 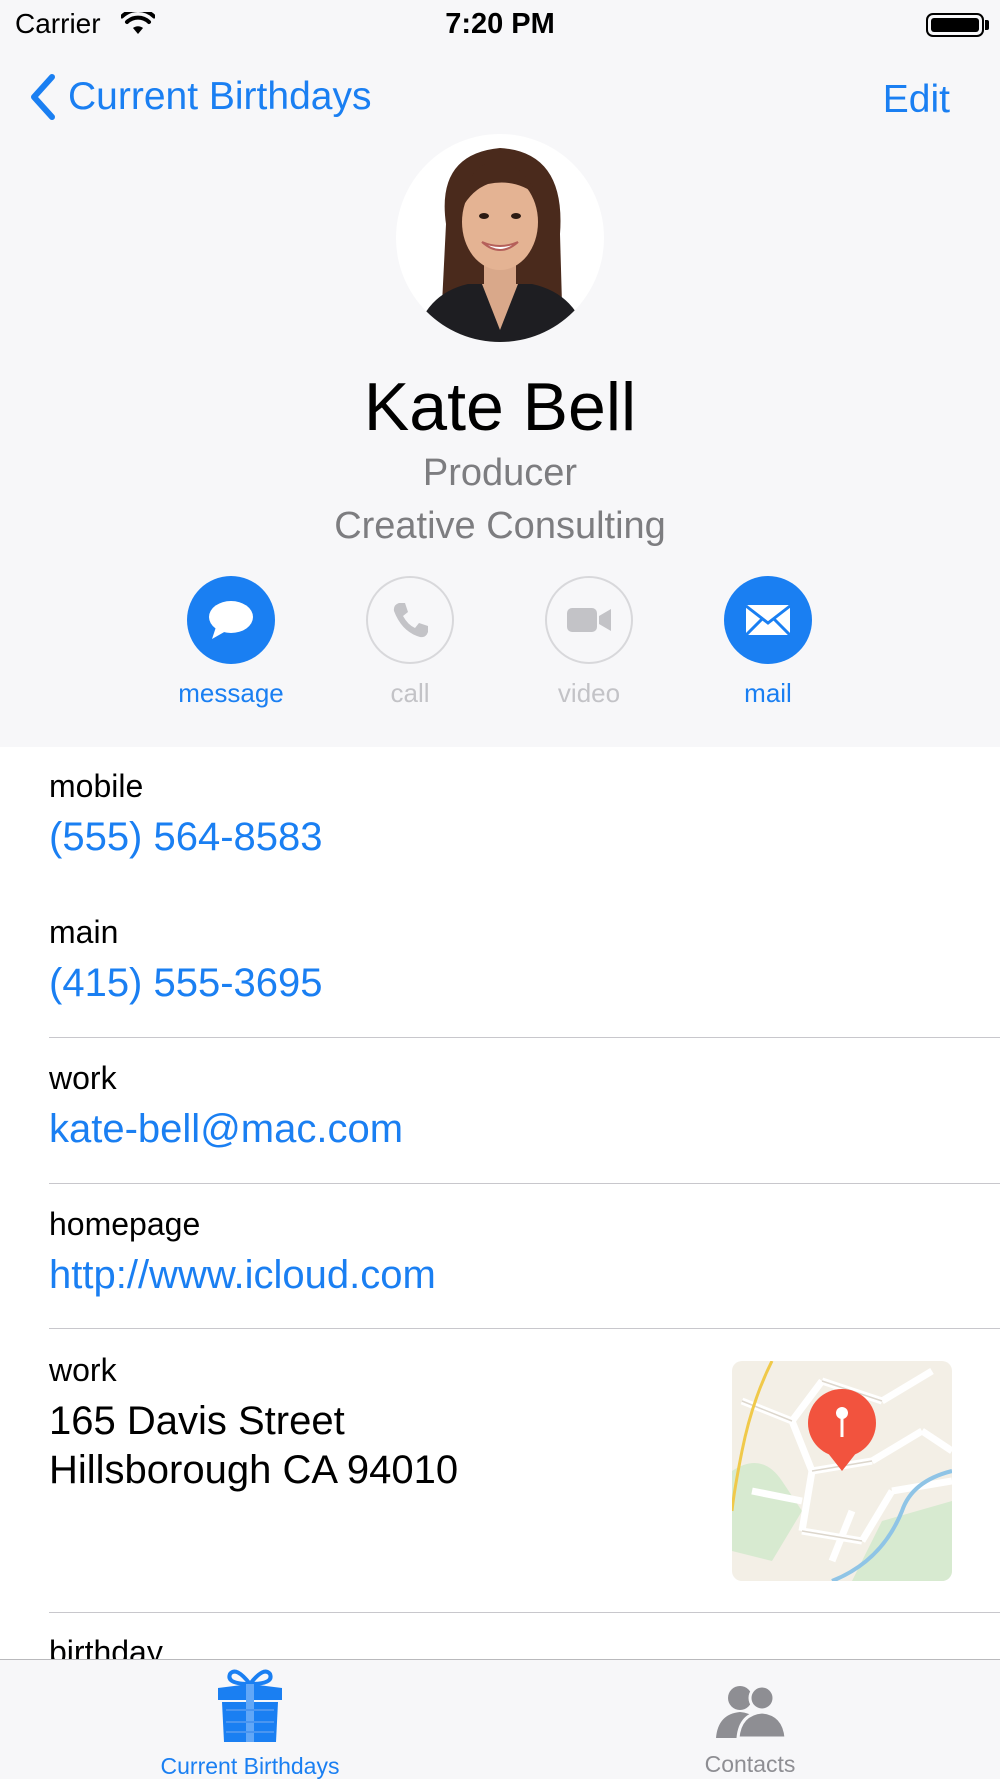 I want to click on contacts-icon, so click(x=752, y=1712).